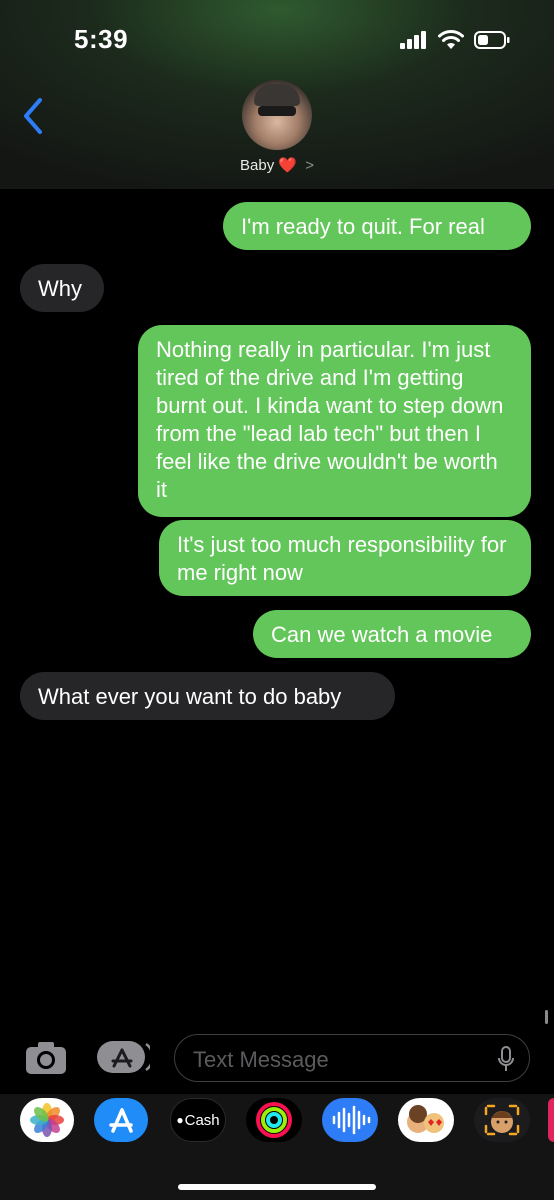  I want to click on photos-icon, so click(47, 1120).